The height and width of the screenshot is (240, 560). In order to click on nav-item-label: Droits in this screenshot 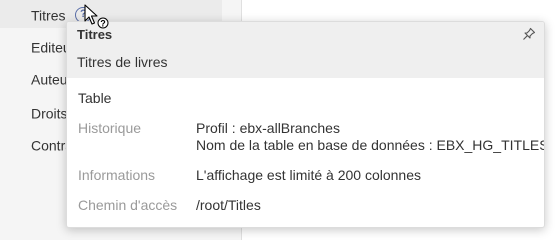, I will do `click(49, 113)`.